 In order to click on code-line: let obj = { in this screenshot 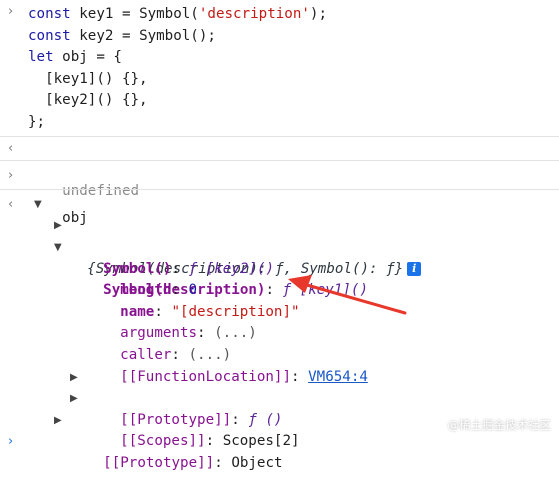, I will do `click(293, 58)`.